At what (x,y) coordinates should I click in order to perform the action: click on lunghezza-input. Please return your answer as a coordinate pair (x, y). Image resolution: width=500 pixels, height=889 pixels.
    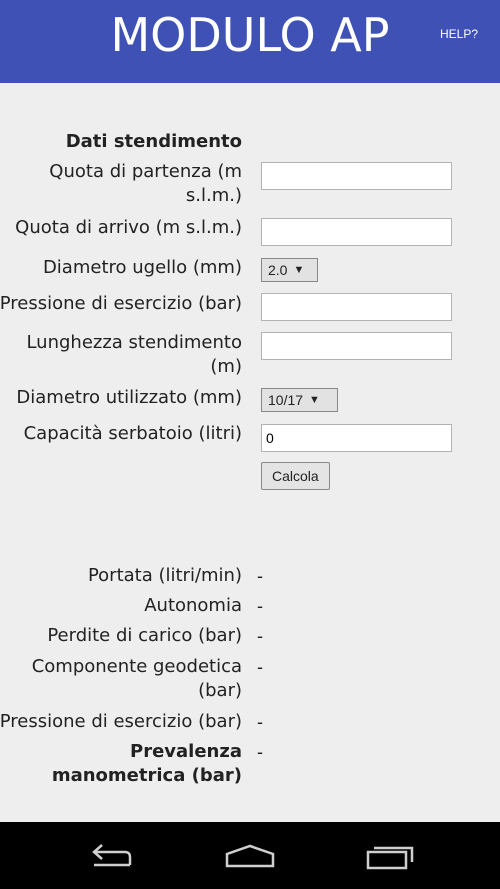
    Looking at the image, I should click on (356, 346).